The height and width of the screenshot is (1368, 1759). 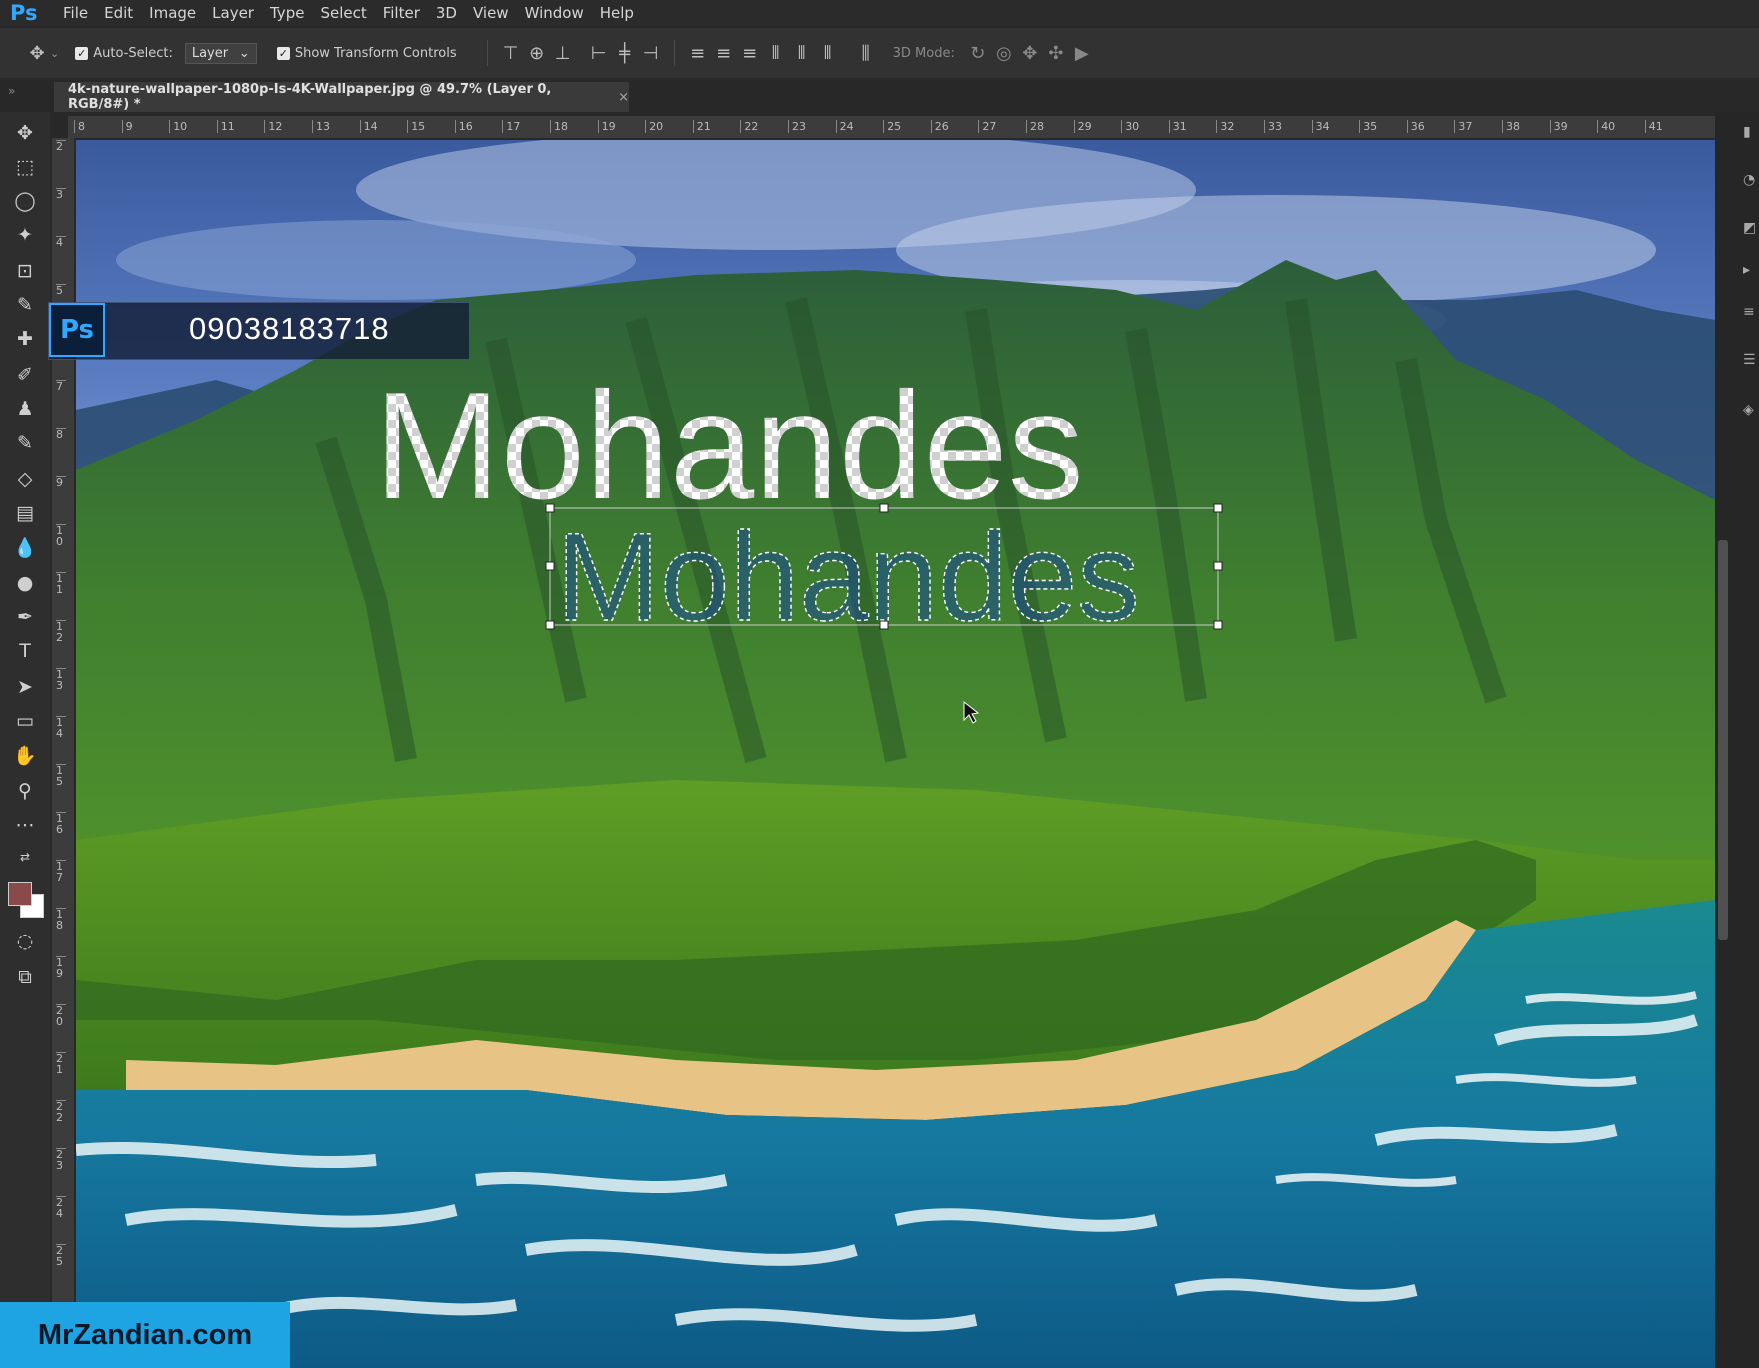 I want to click on quick-mask-icon: ◌, so click(x=25, y=941).